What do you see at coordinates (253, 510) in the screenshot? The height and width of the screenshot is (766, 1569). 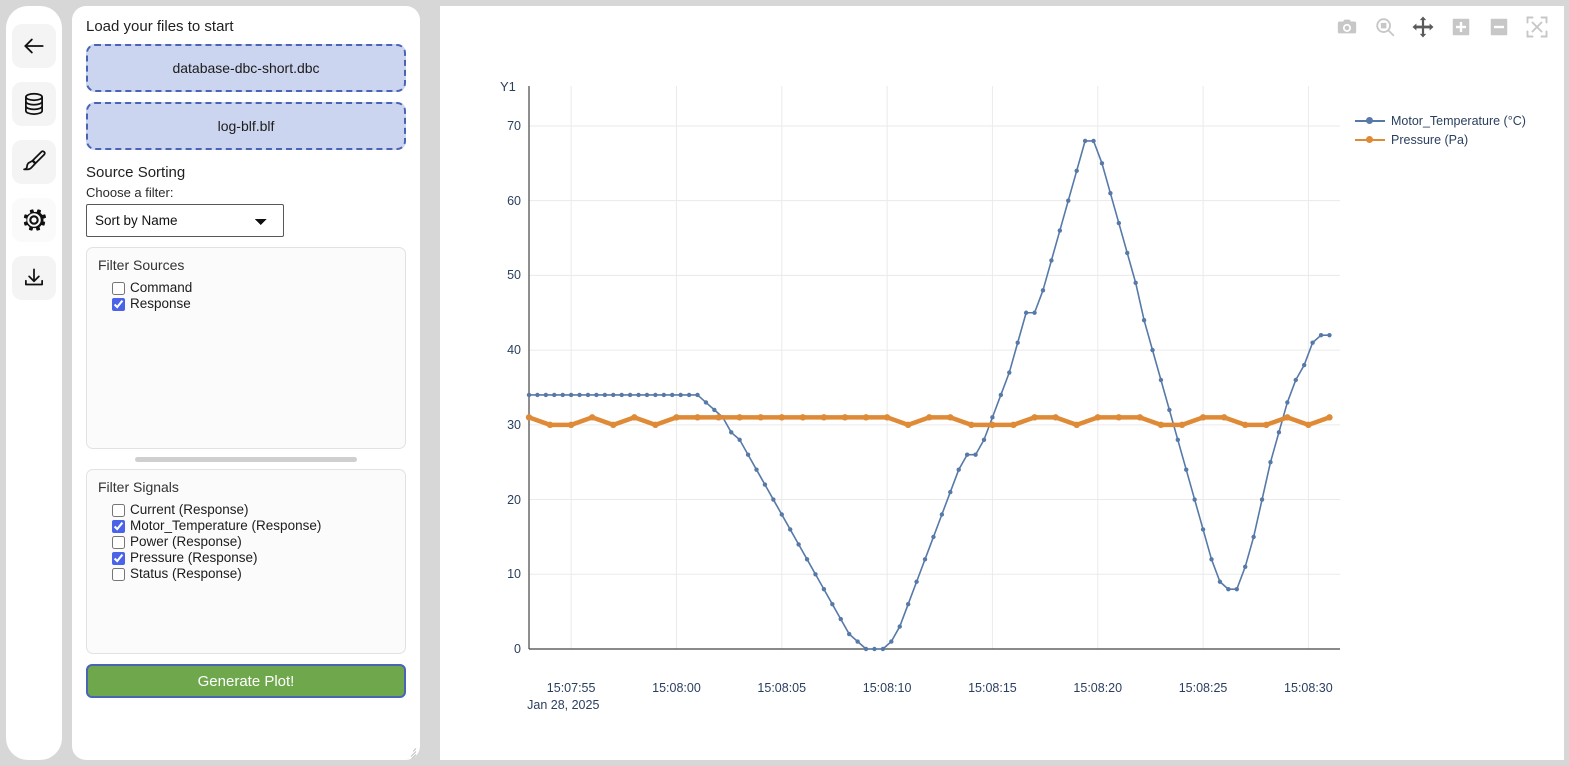 I see `signal-checkbox-current: Current (Response)` at bounding box center [253, 510].